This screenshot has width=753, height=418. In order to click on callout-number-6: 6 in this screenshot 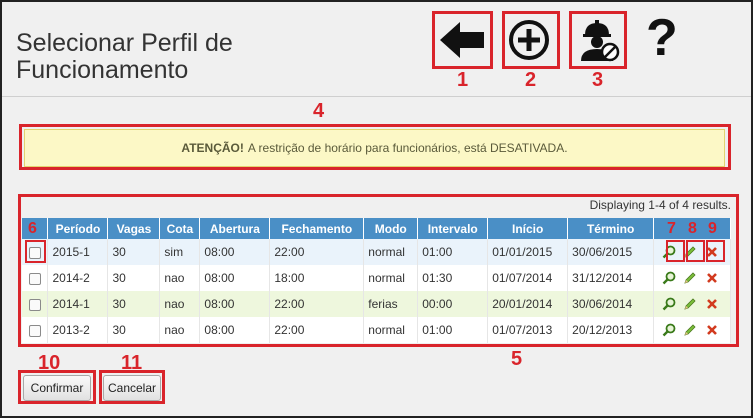, I will do `click(32, 228)`.